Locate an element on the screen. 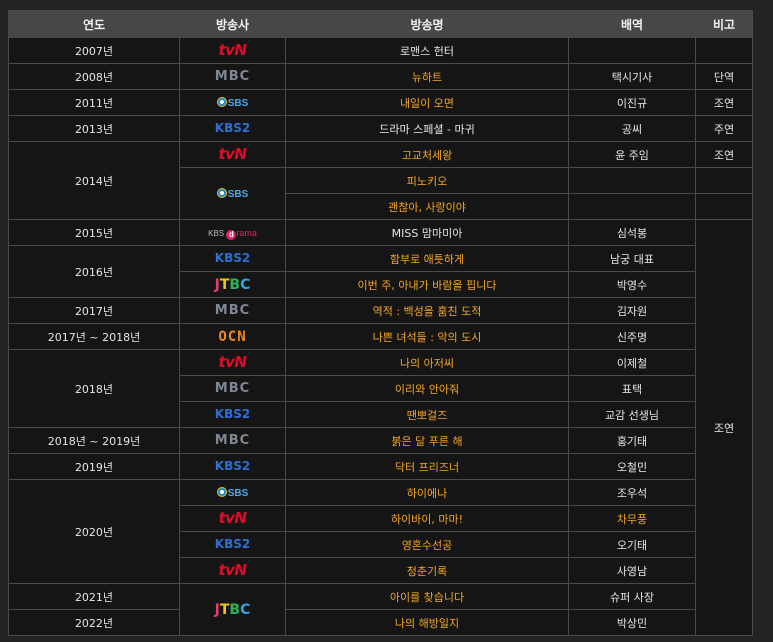 Image resolution: width=773 pixels, height=642 pixels. table-row: 2021년 JTBC 아이를 찾습니다 슈퍼 사장 is located at coordinates (380, 609).